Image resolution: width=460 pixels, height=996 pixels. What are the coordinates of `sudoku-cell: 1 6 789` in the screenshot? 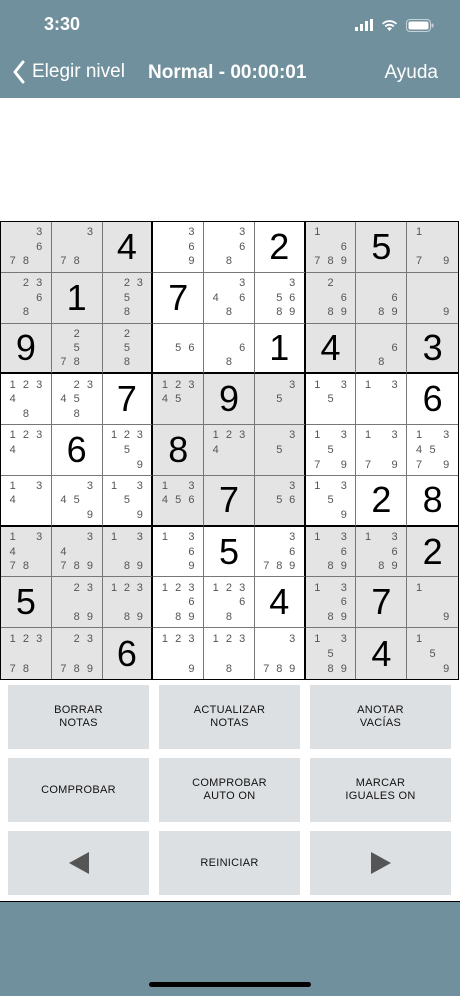 It's located at (331, 247).